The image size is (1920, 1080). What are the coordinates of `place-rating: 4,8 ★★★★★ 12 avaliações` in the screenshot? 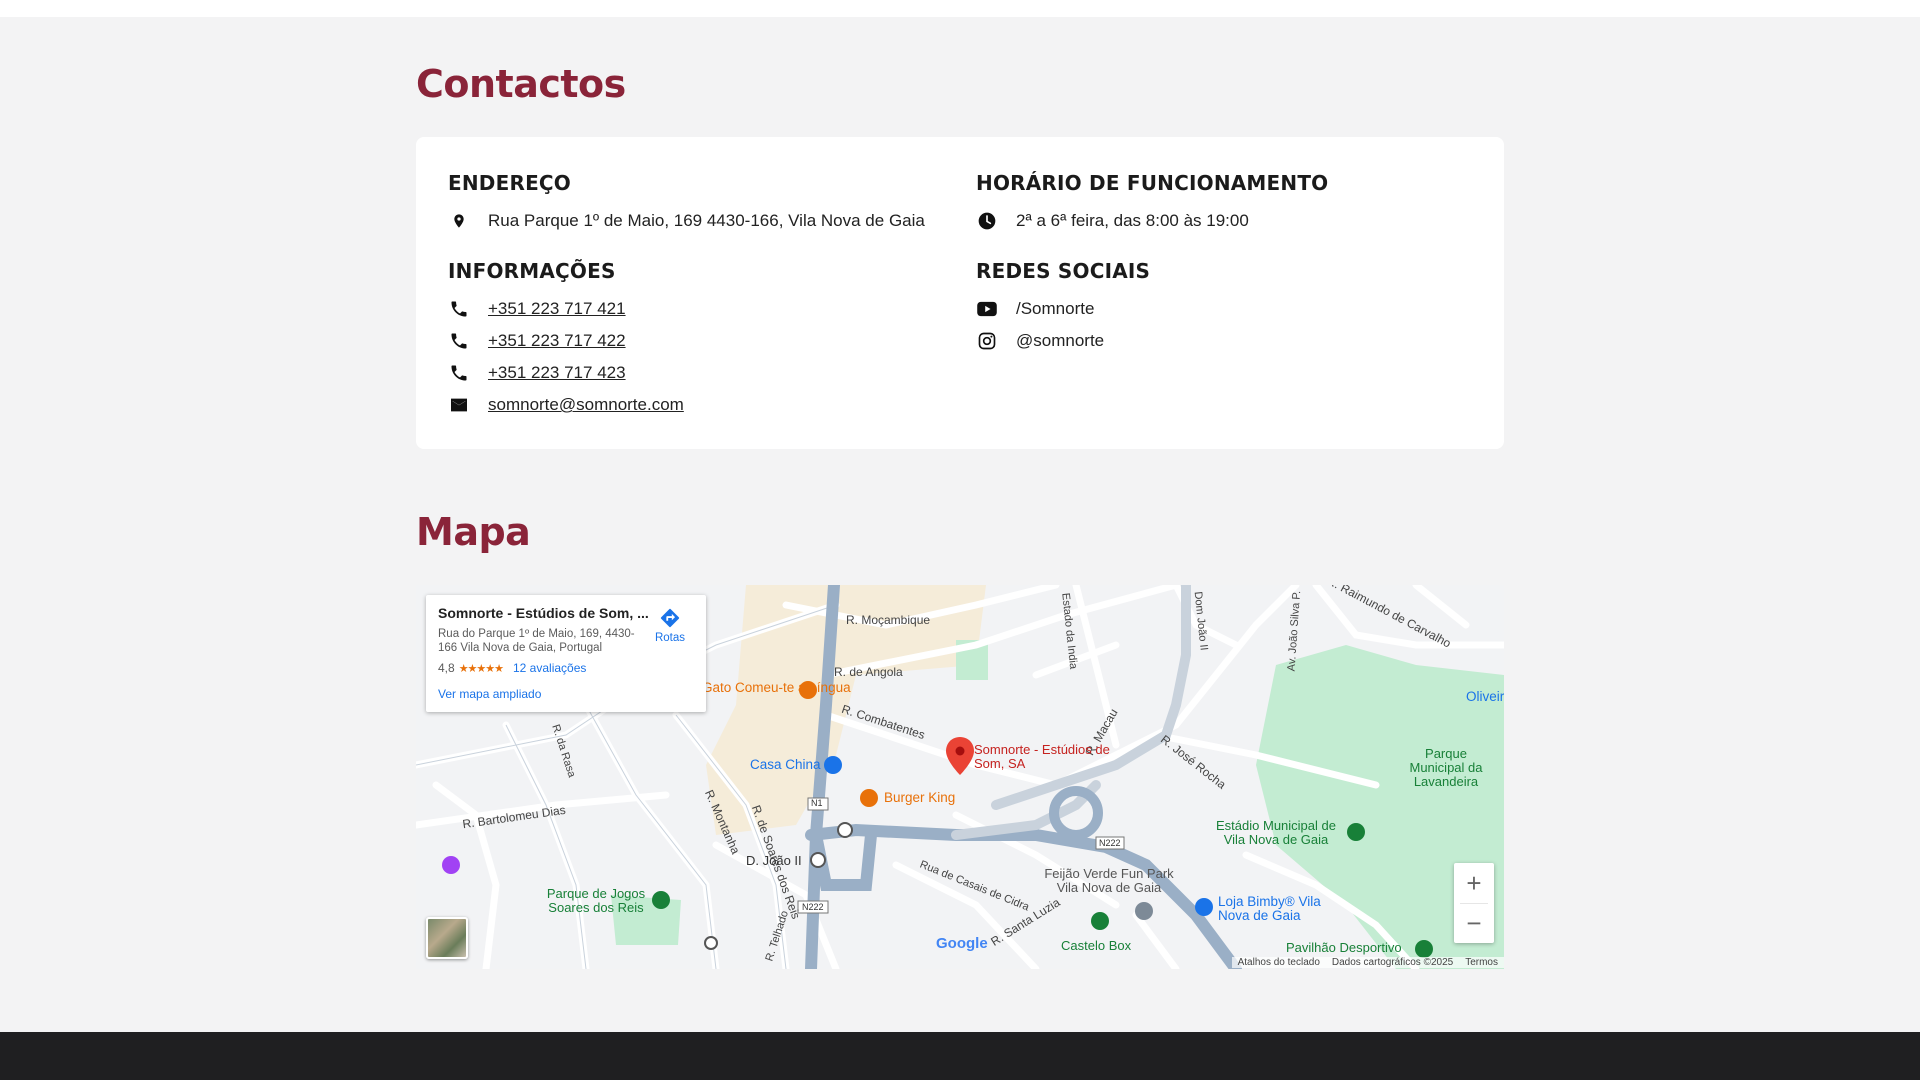 It's located at (566, 668).